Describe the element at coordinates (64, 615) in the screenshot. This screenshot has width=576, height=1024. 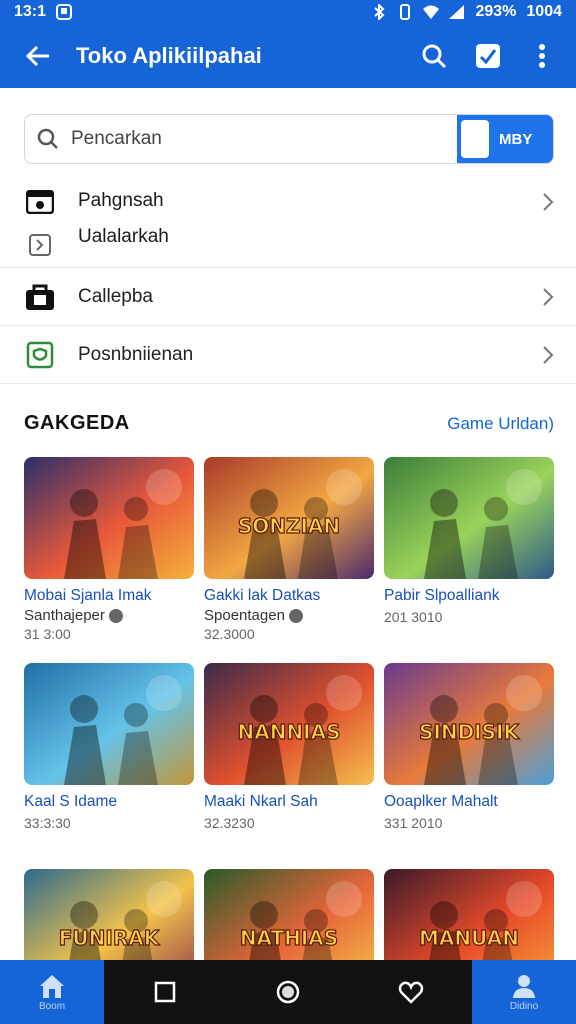
I see `game-developer: Santhajeper` at that location.